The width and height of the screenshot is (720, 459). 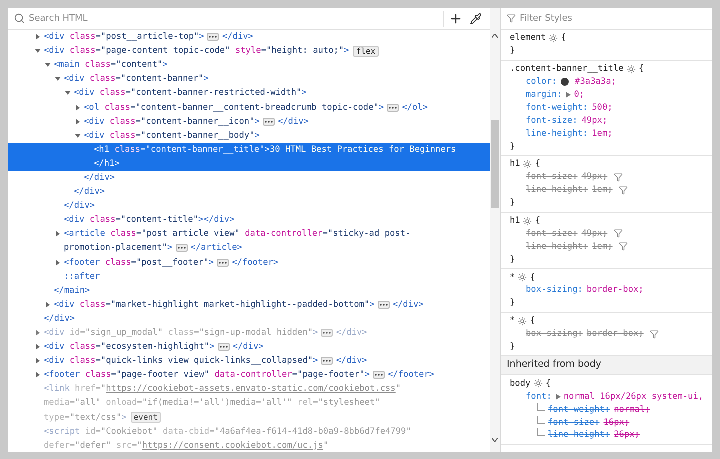 What do you see at coordinates (249, 135) in the screenshot?
I see `markup-node-row: <div class="content-banner__body">` at bounding box center [249, 135].